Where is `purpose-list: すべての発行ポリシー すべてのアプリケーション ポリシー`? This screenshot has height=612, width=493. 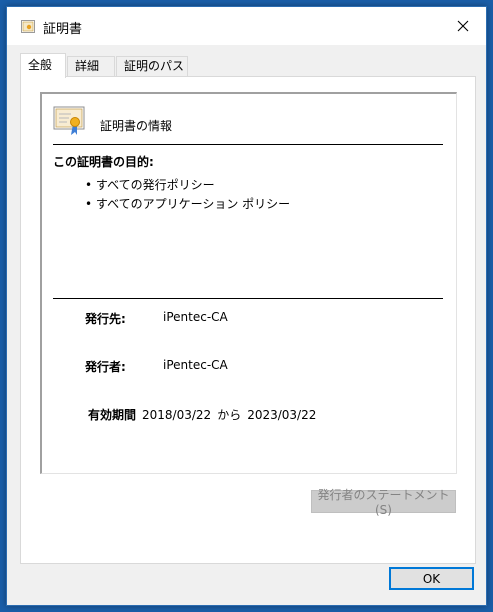
purpose-list: すべての発行ポリシー すべてのアプリケーション ポリシー is located at coordinates (187, 195).